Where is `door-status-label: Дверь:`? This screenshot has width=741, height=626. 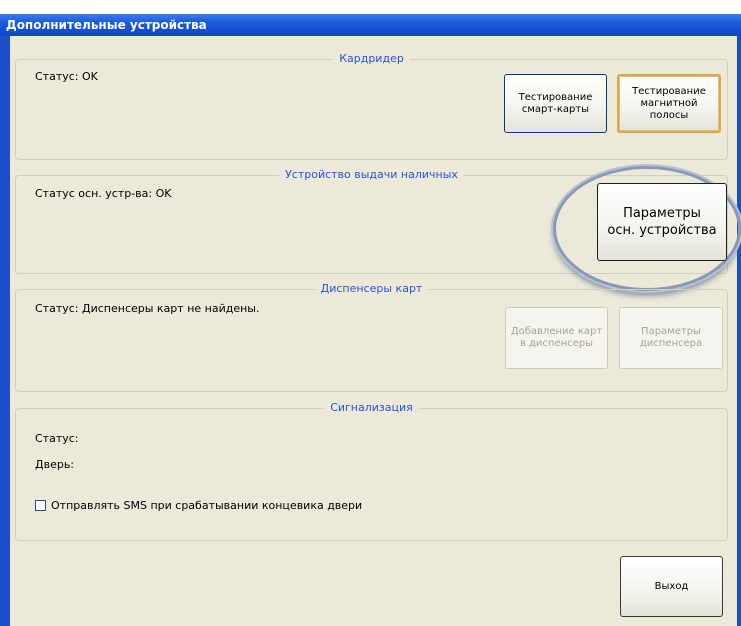
door-status-label: Дверь: is located at coordinates (55, 464).